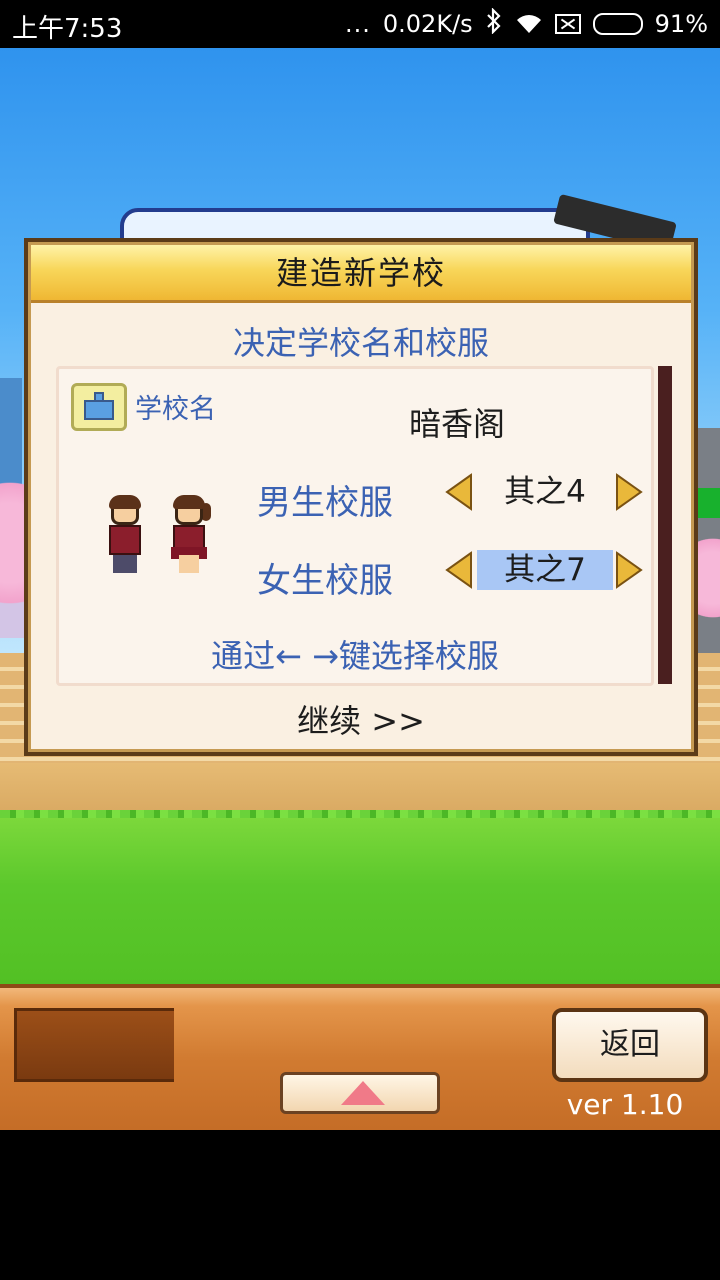 This screenshot has width=720, height=1280. I want to click on status-icons: ... 0.02K/s 91%, so click(526, 23).